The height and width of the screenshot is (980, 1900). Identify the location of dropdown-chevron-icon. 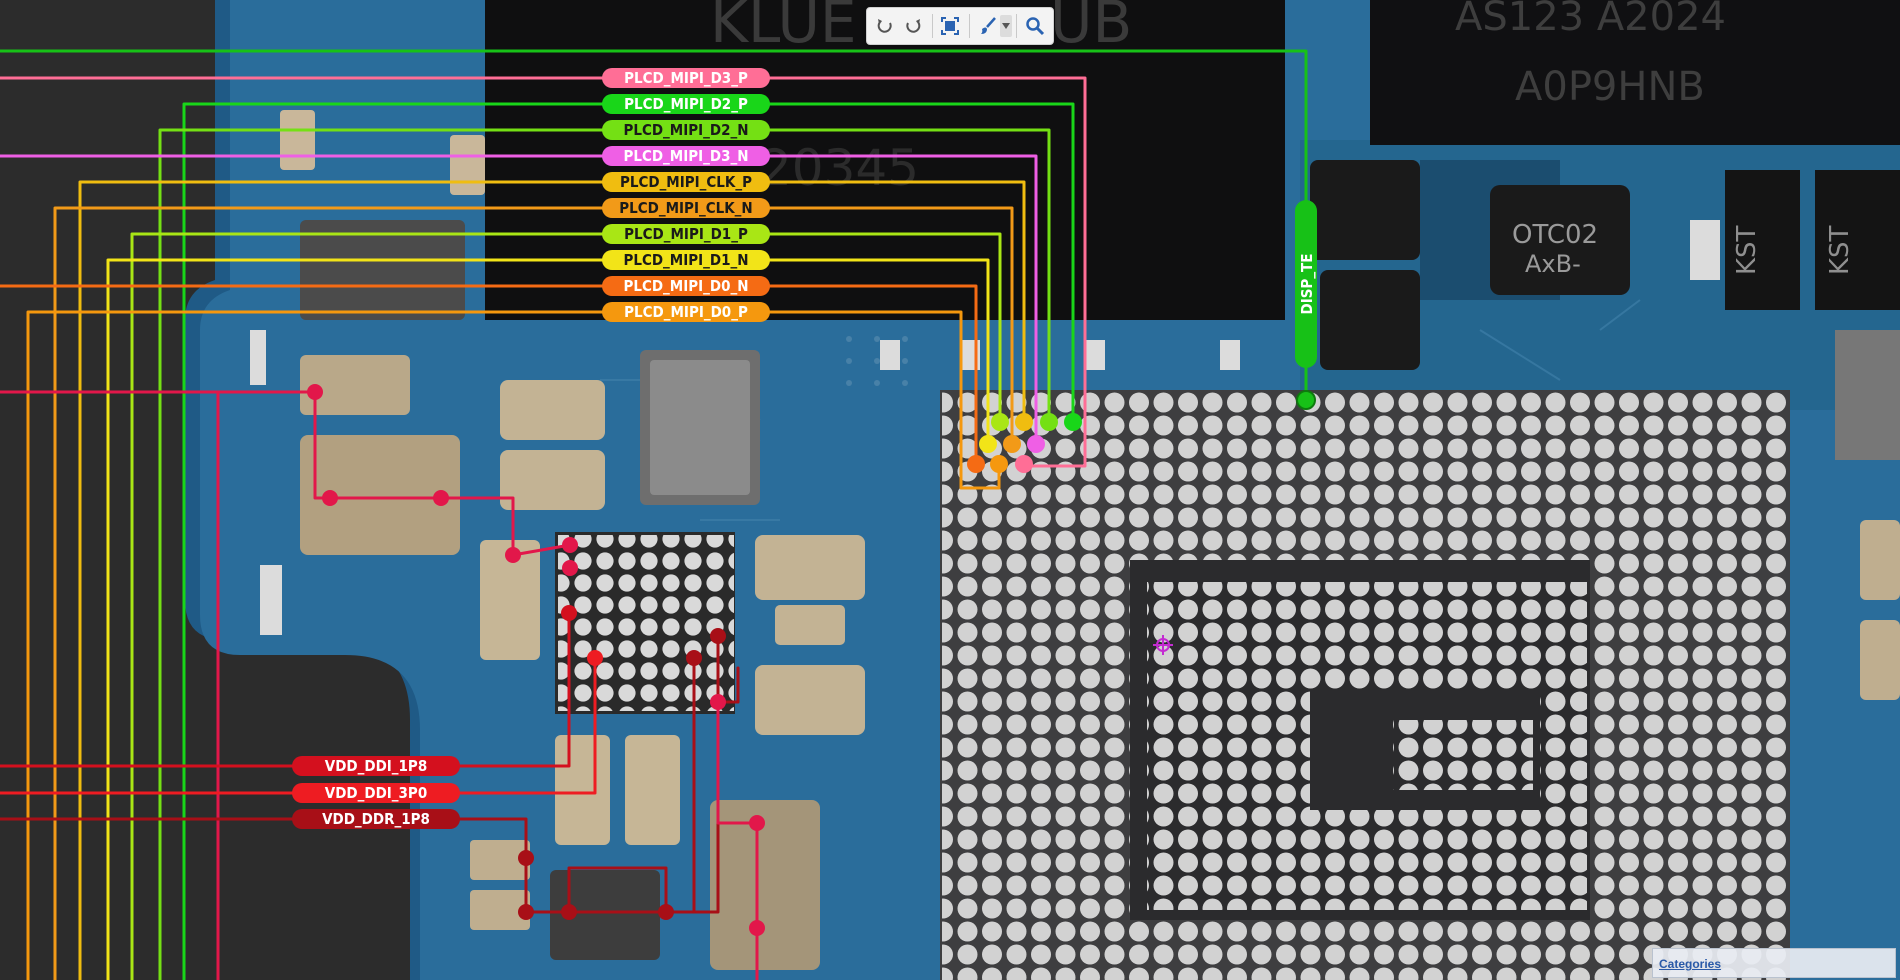
(1005, 26).